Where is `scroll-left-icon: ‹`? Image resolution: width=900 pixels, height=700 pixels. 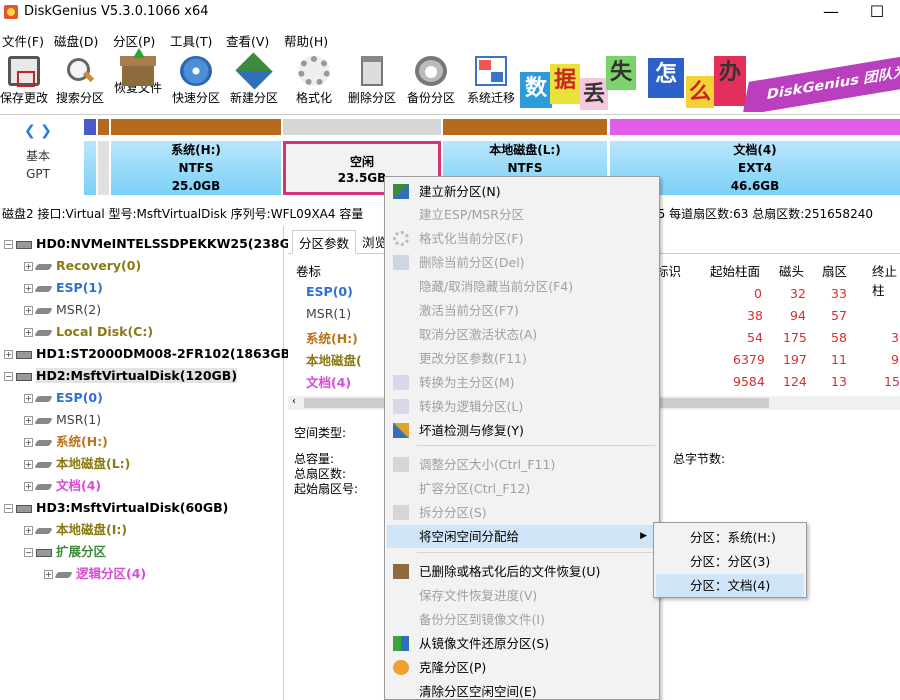
scroll-left-icon: ‹ is located at coordinates (294, 401).